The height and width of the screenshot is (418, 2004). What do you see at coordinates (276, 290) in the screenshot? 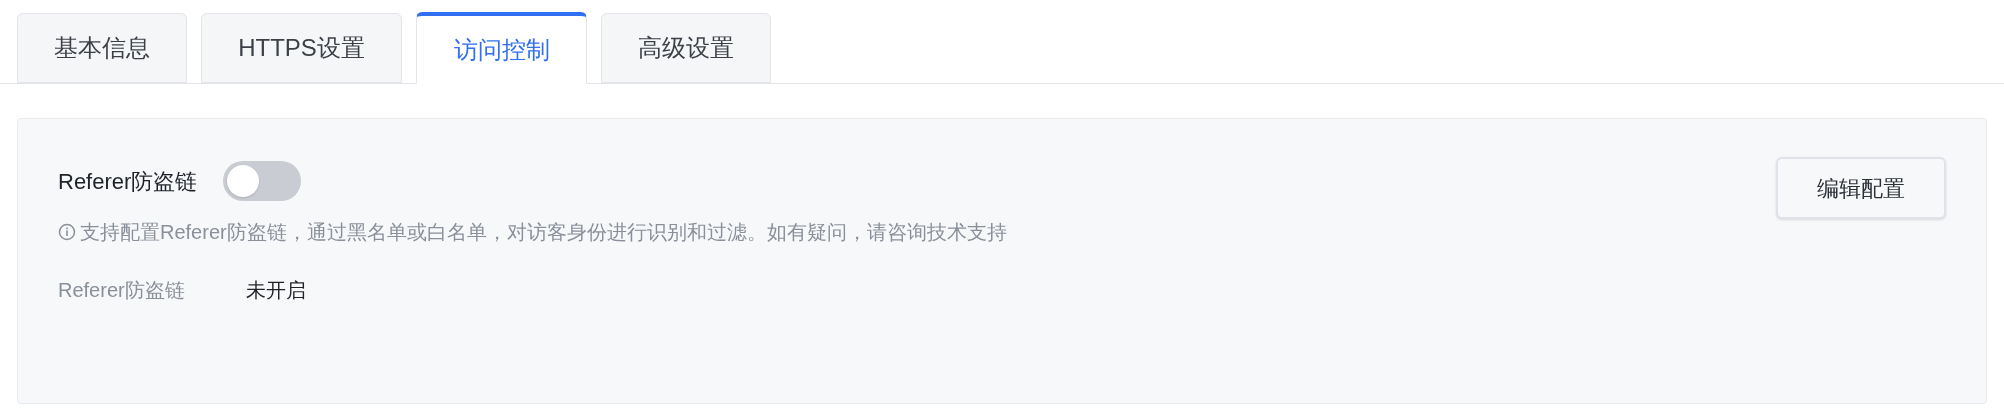
I see `field-value: 未开启` at bounding box center [276, 290].